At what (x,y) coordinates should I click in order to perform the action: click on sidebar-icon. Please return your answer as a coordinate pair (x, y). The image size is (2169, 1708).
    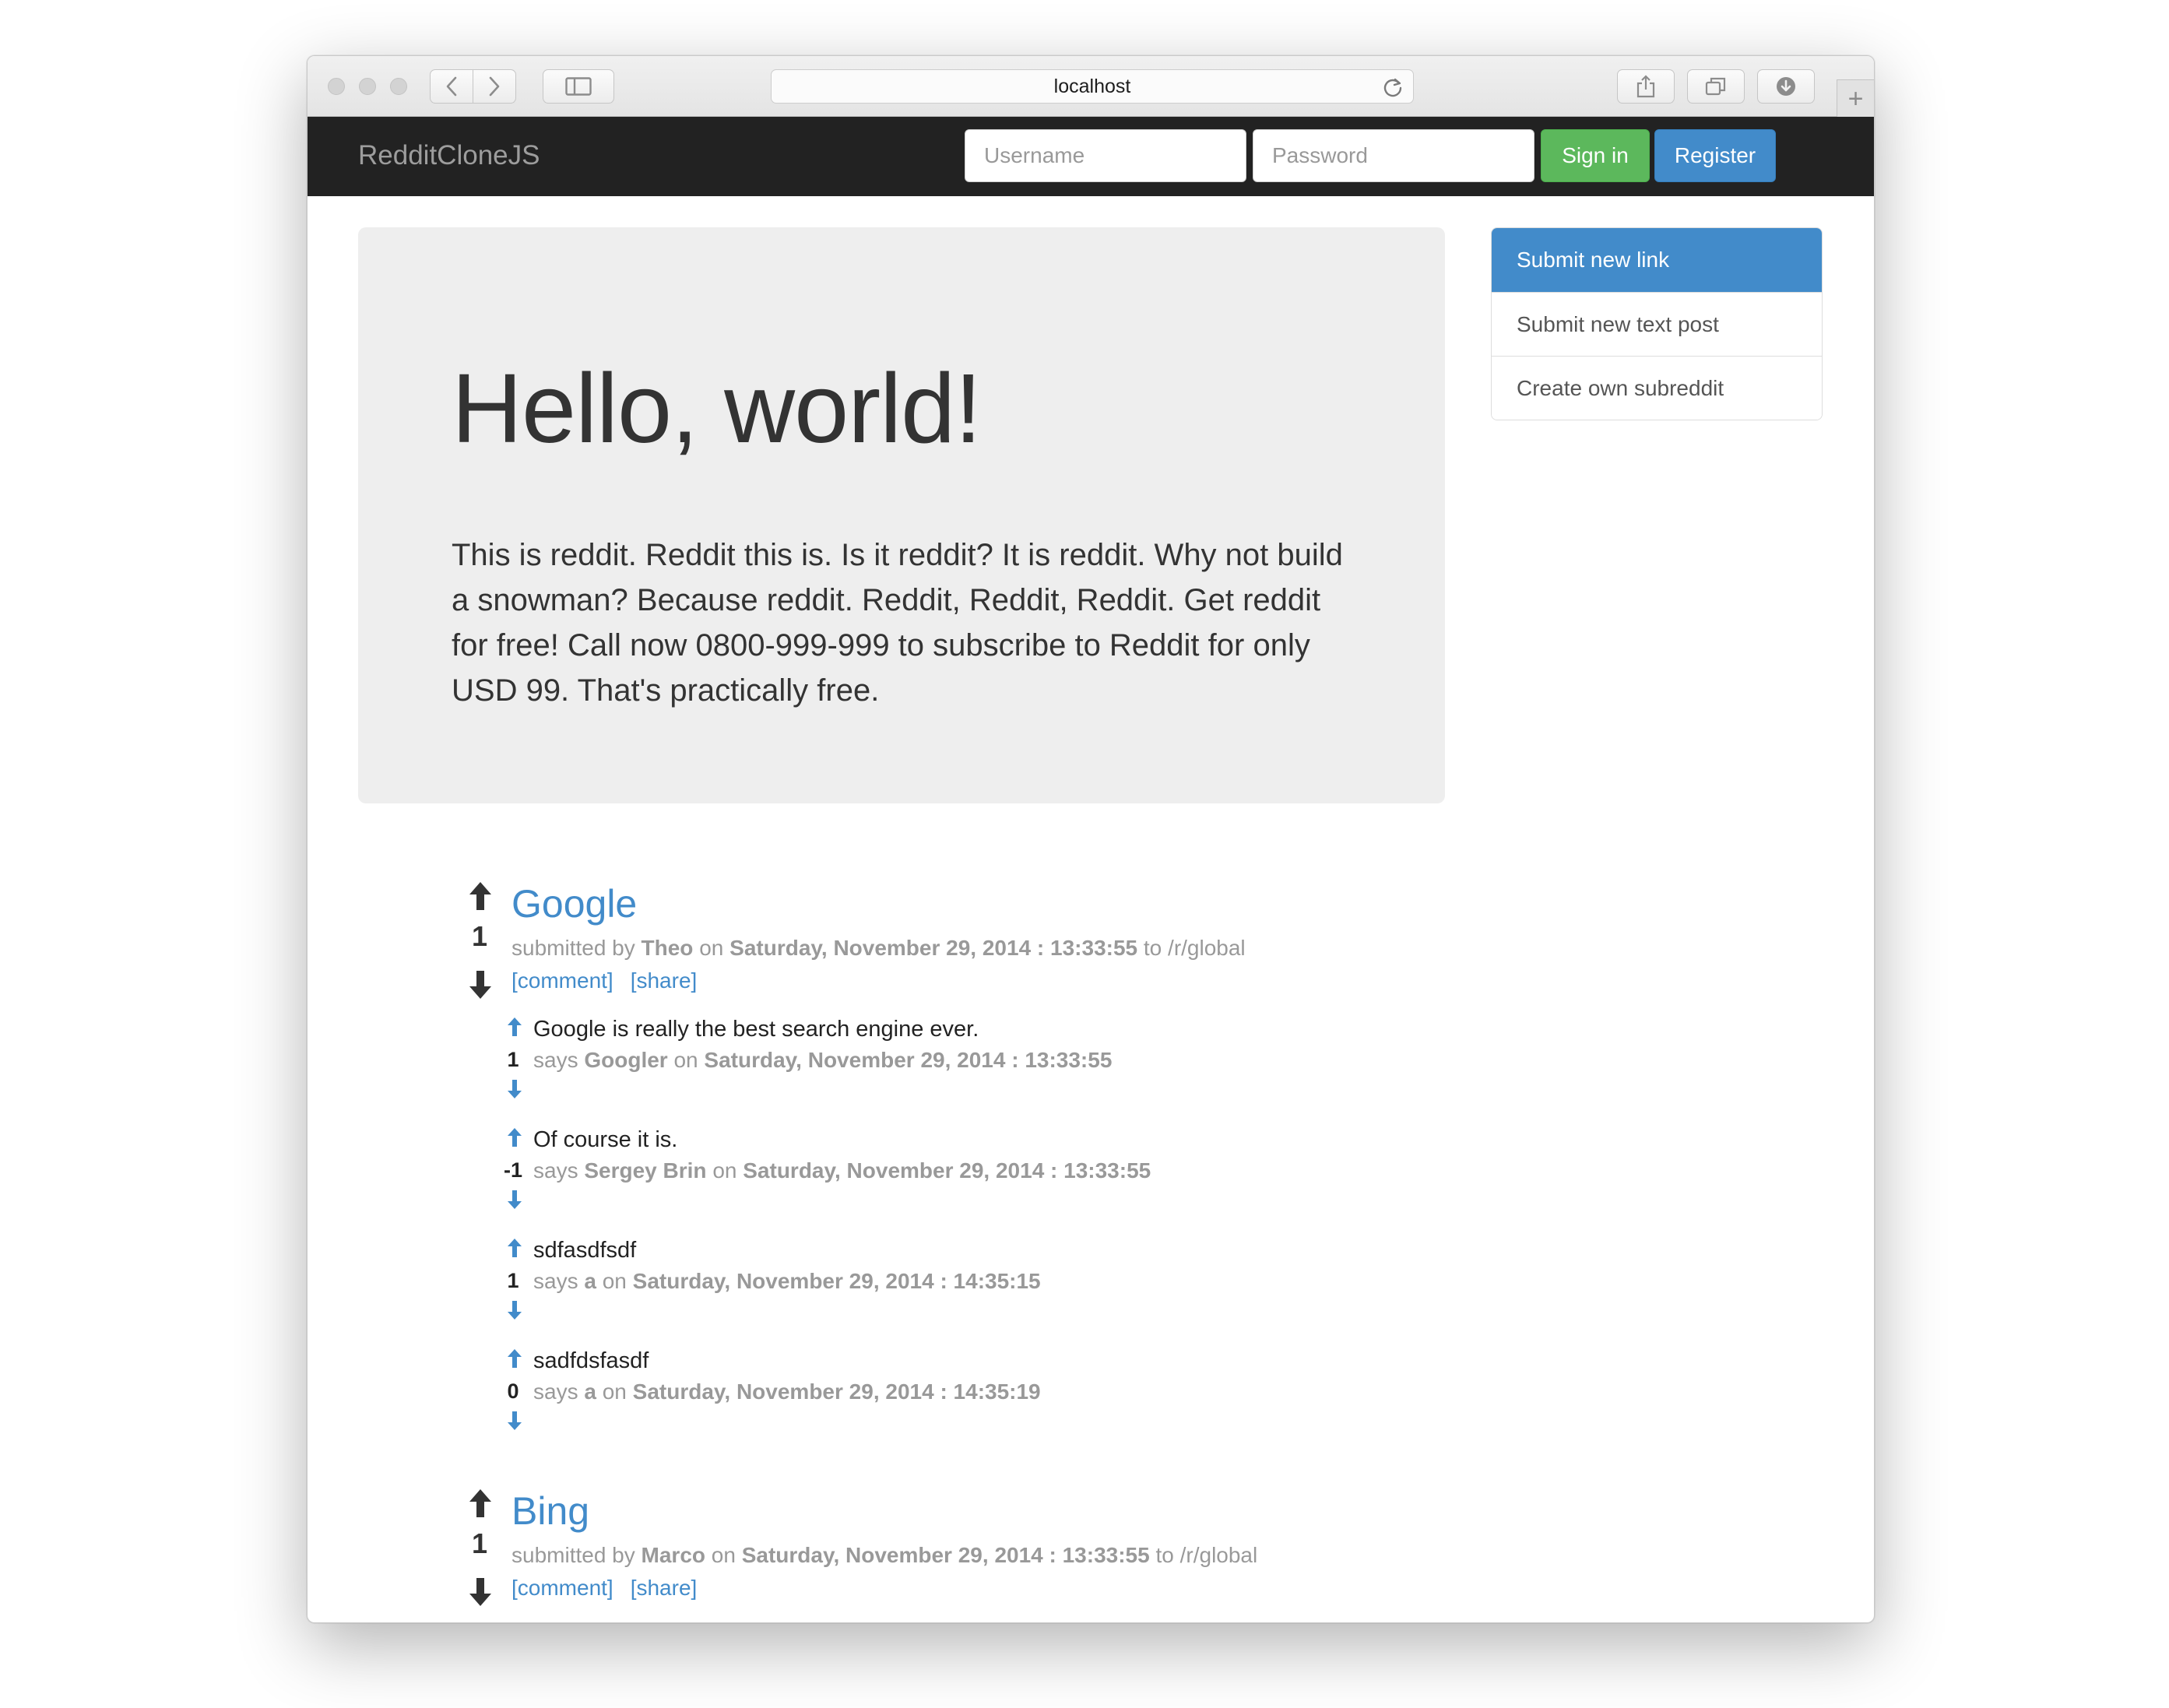
    Looking at the image, I should click on (578, 86).